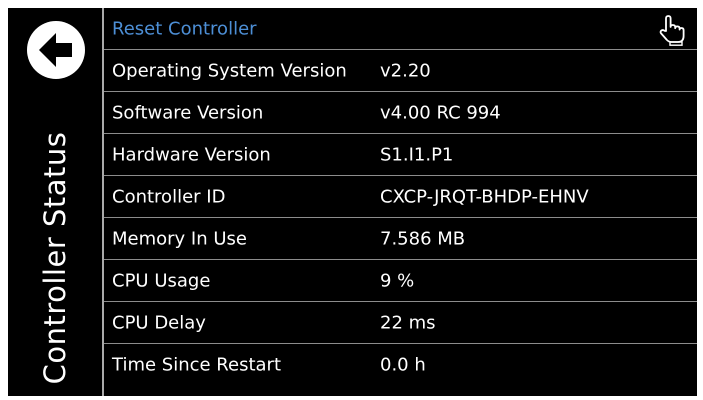  I want to click on info-row-cpu-delay: CPU Delay 22 ms, so click(400, 323).